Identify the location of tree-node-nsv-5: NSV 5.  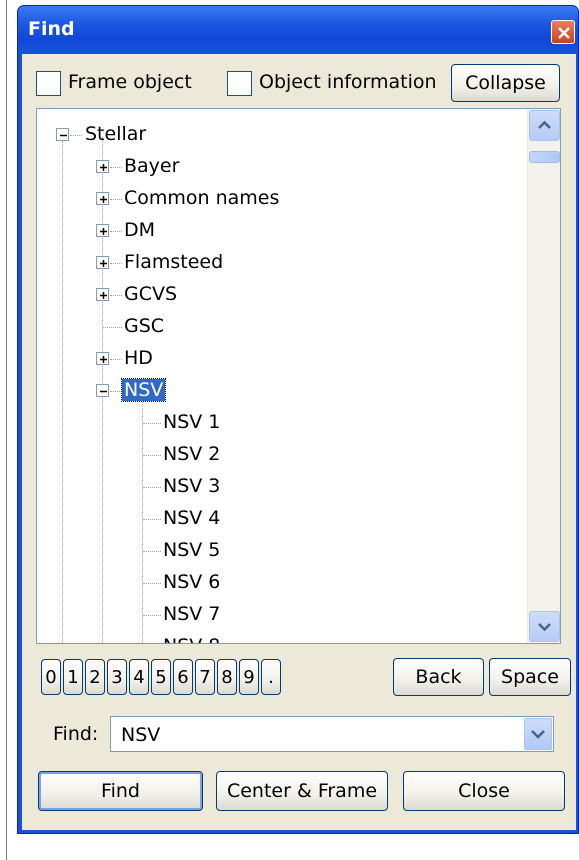
(191, 550).